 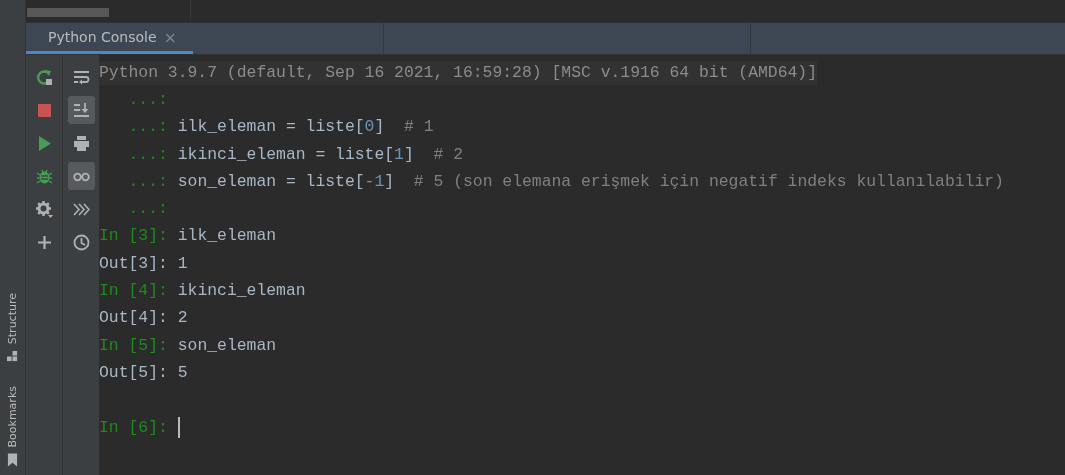 I want to click on code-number: -1, so click(x=374, y=181).